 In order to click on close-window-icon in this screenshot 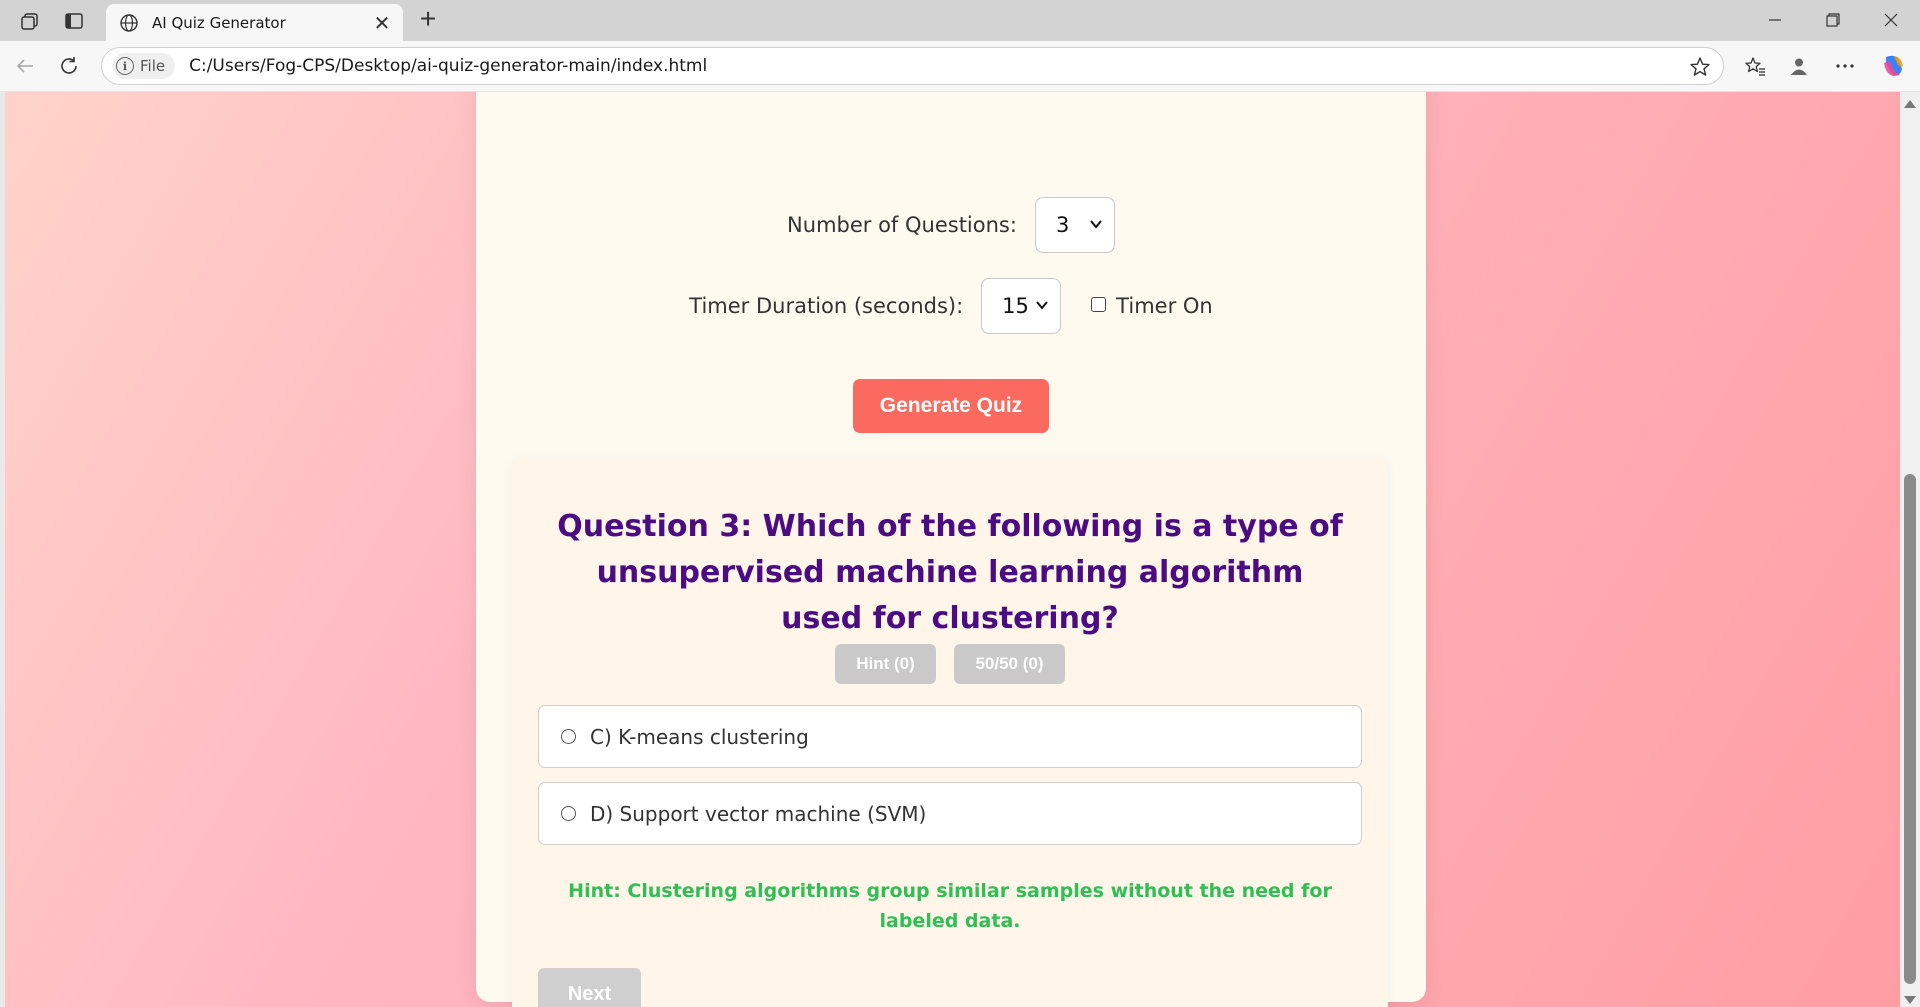, I will do `click(1891, 20)`.